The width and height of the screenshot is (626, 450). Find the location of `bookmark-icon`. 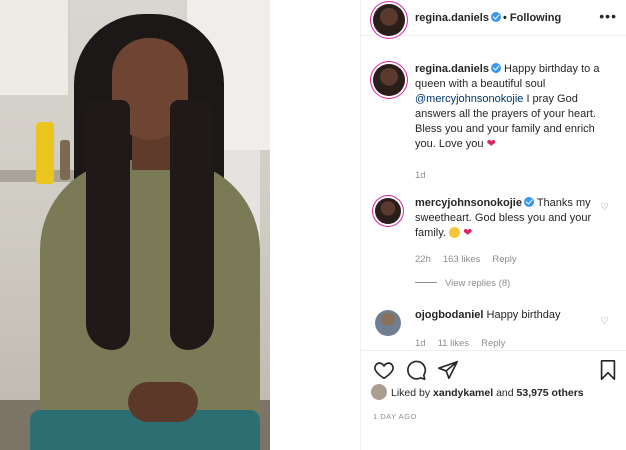

bookmark-icon is located at coordinates (608, 370).